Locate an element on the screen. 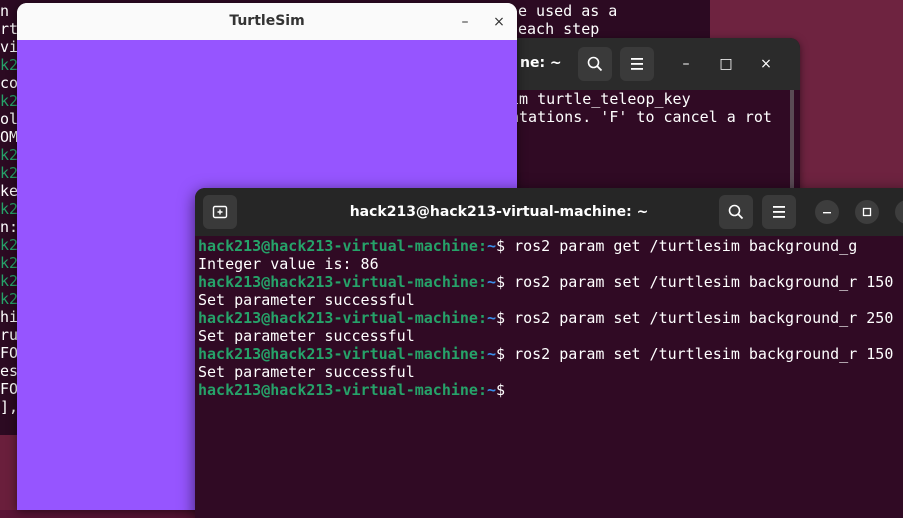 This screenshot has height=518, width=903. teleop-search-button is located at coordinates (595, 64).